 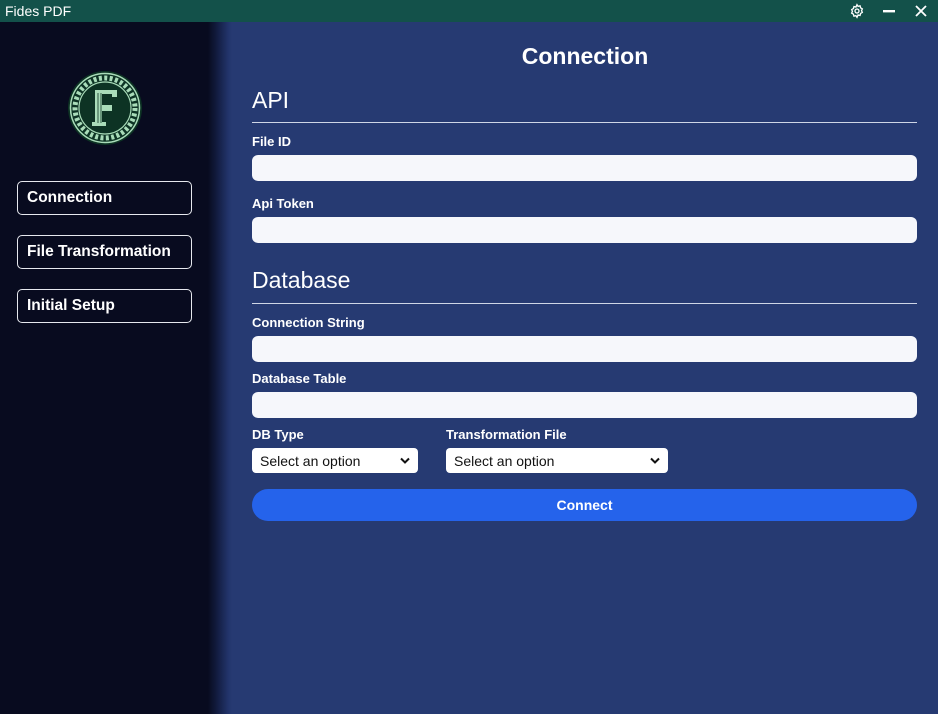 What do you see at coordinates (105, 108) in the screenshot?
I see `fides-logo-icon` at bounding box center [105, 108].